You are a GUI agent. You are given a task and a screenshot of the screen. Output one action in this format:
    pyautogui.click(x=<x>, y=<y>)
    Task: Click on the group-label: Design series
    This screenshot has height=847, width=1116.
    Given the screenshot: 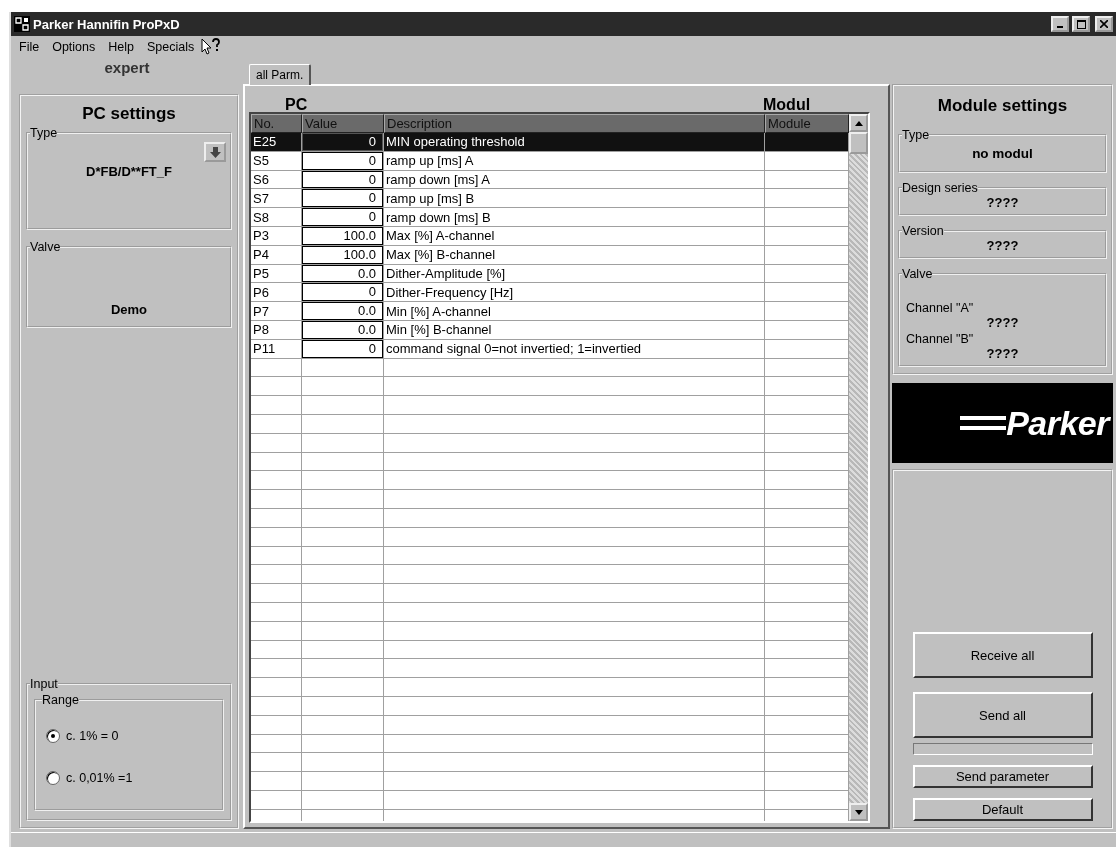 What is the action you would take?
    pyautogui.click(x=940, y=188)
    